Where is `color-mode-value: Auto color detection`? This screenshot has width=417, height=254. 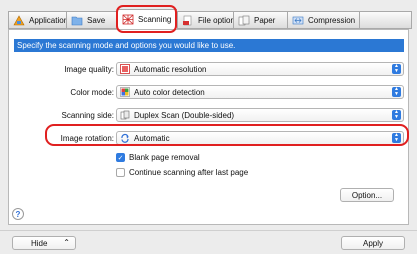
color-mode-value: Auto color detection is located at coordinates (169, 92).